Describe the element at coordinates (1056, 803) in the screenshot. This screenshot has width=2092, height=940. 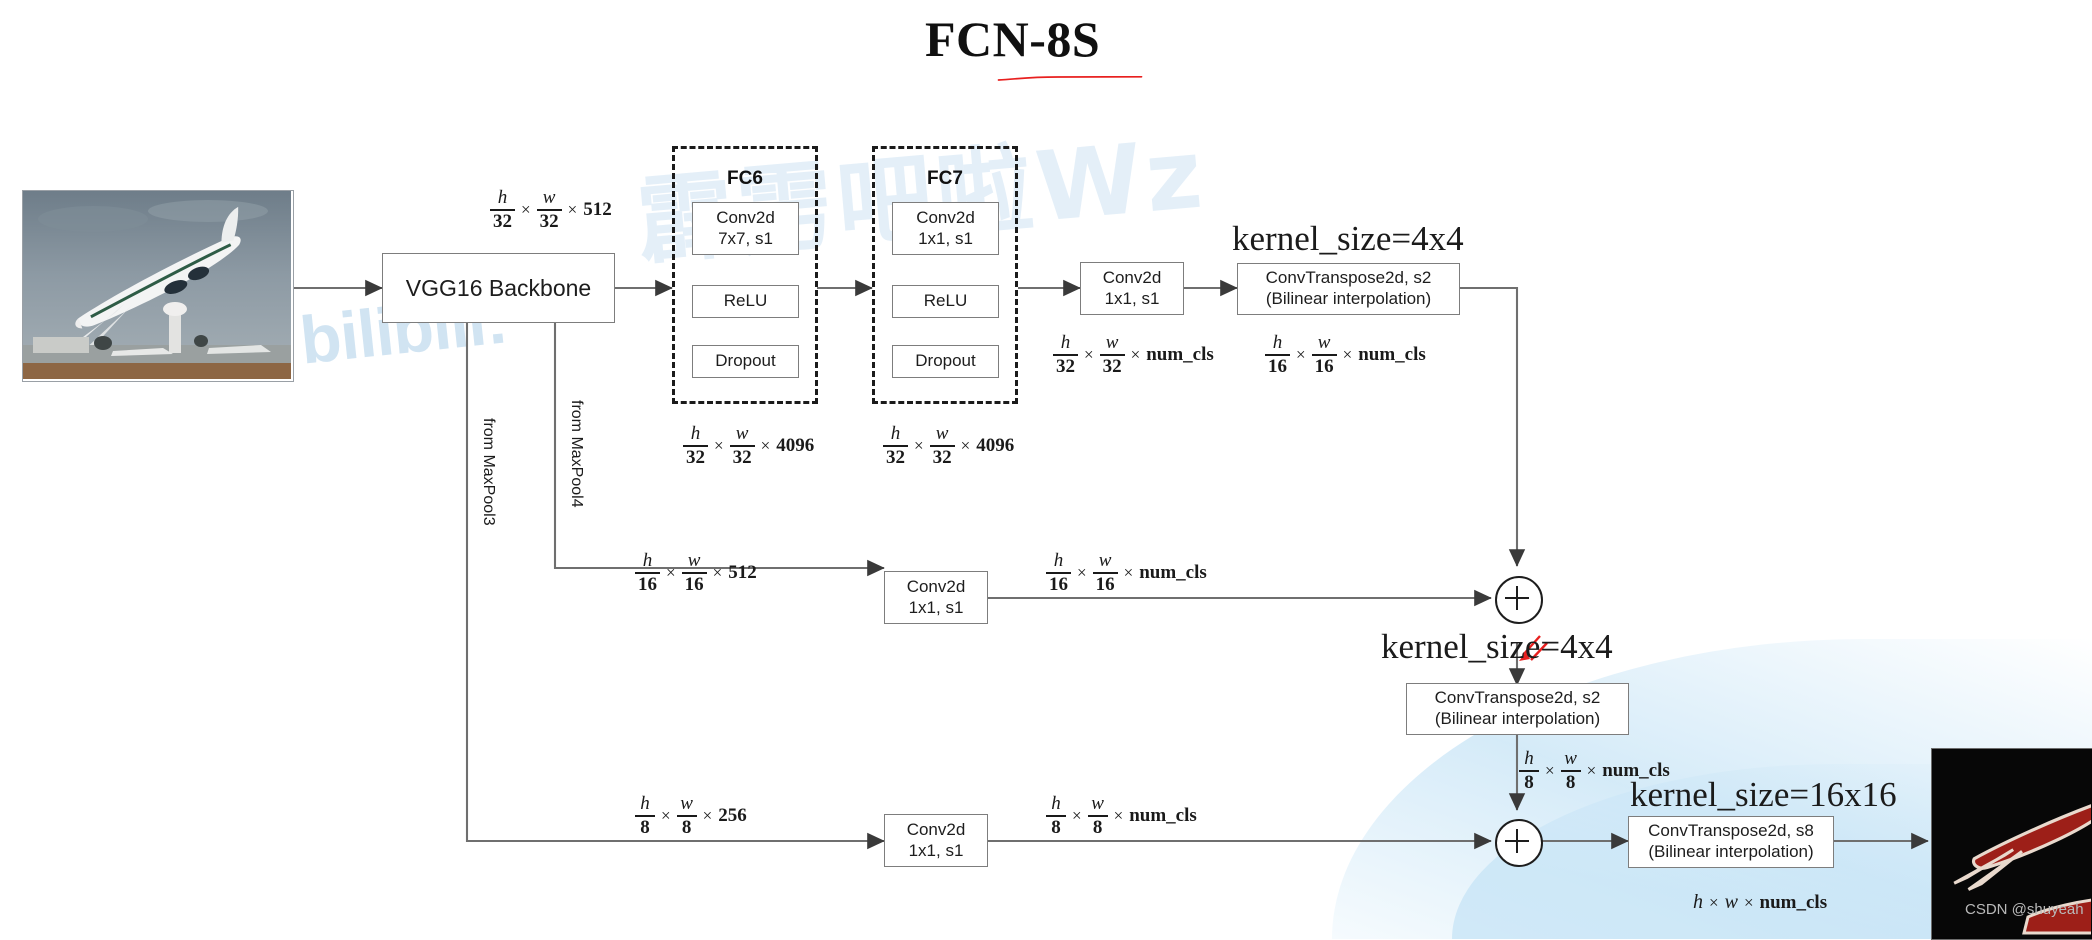
I see `shape-score8-num1: h` at that location.